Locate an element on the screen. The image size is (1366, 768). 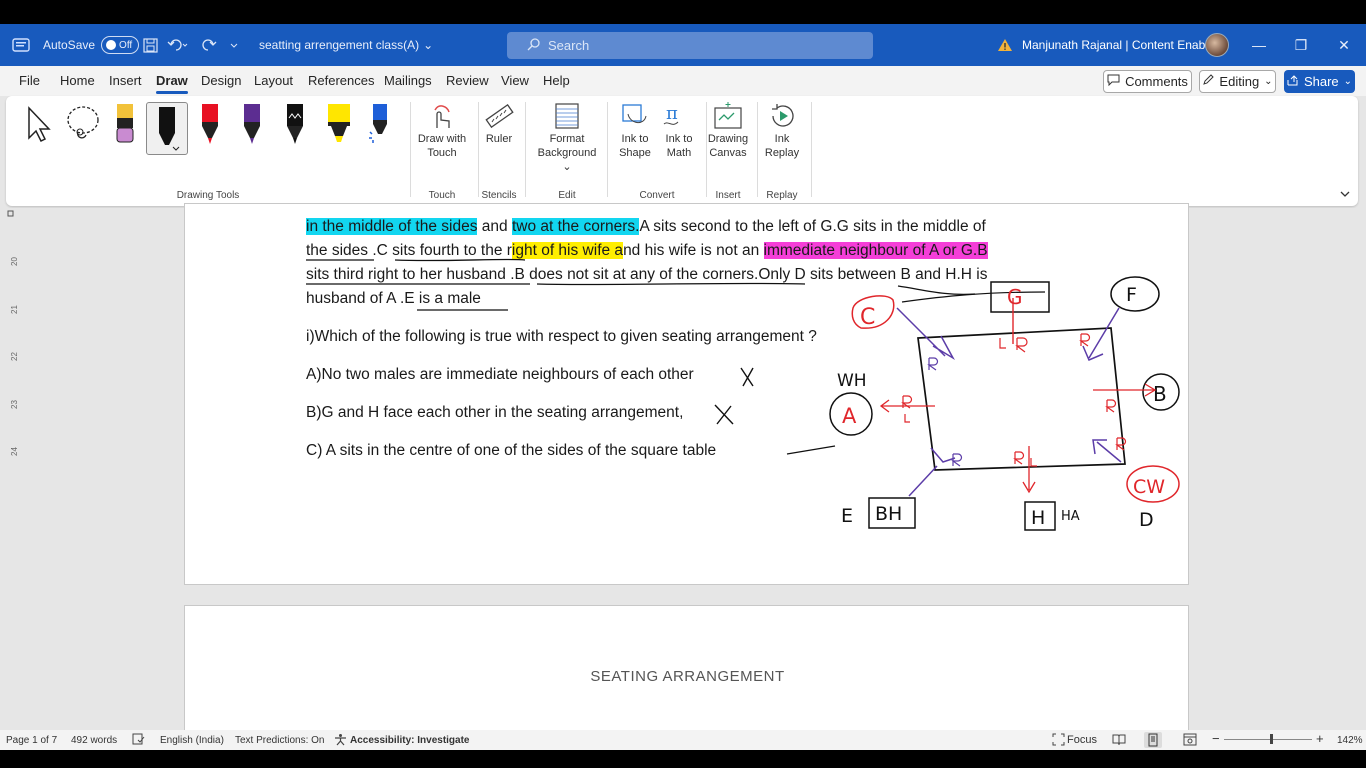
close-icon: ✕ is located at coordinates (1344, 45).